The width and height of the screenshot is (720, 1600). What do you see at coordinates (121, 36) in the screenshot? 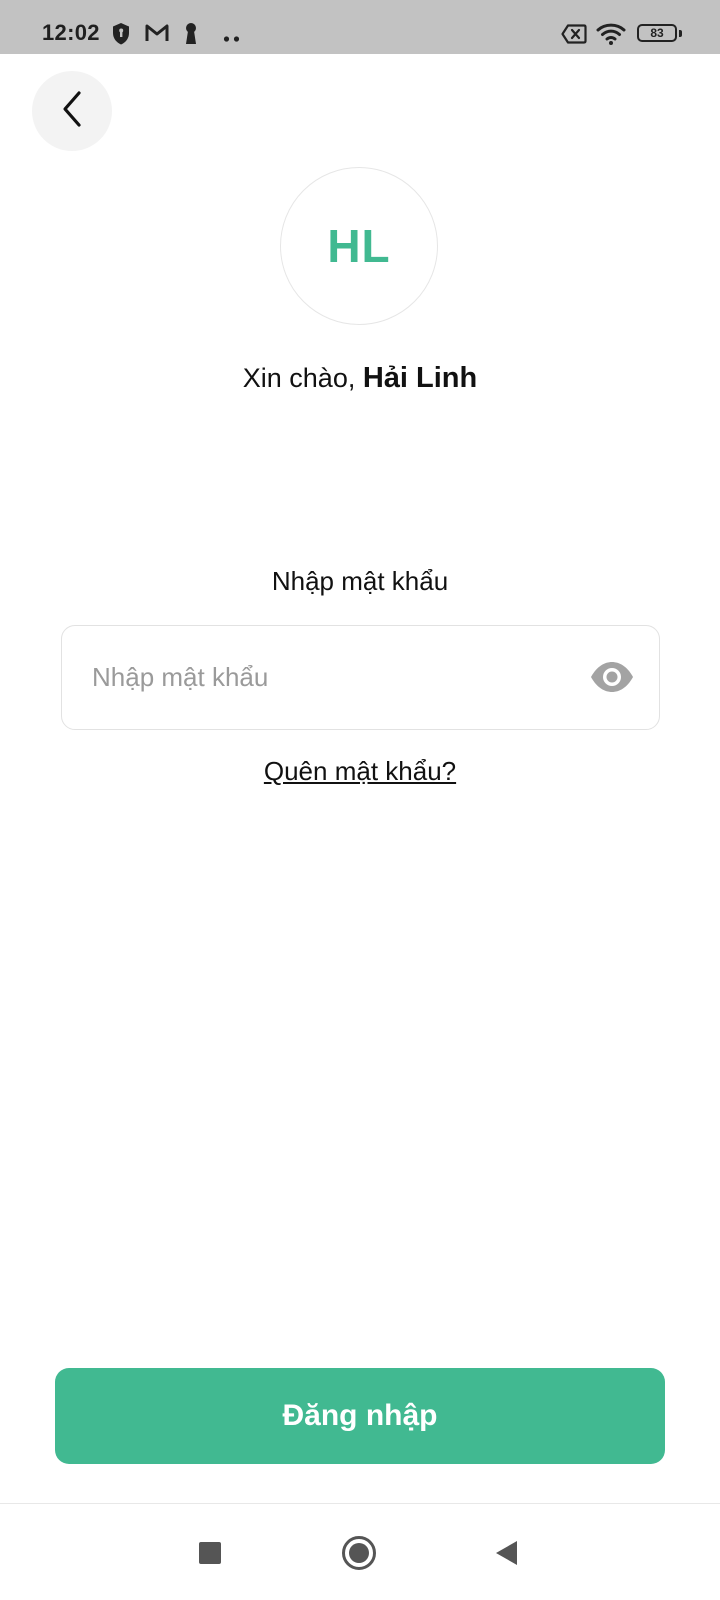
I see `shield-icon` at bounding box center [121, 36].